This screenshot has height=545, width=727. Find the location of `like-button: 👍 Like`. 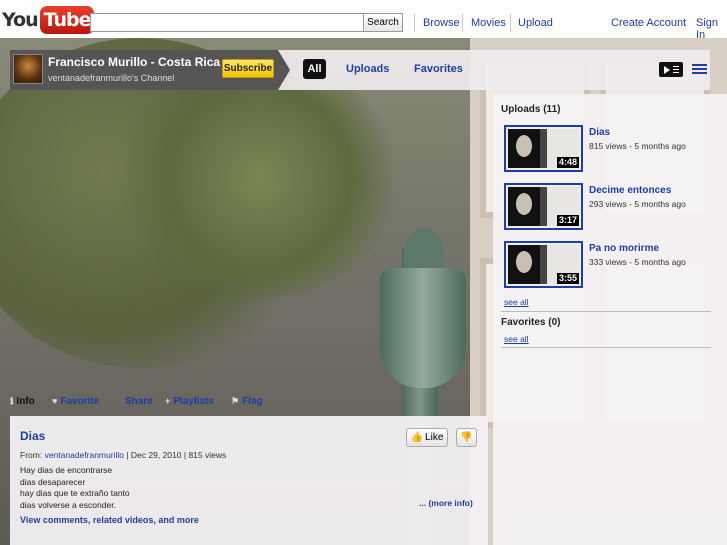

like-button: 👍 Like is located at coordinates (427, 437).